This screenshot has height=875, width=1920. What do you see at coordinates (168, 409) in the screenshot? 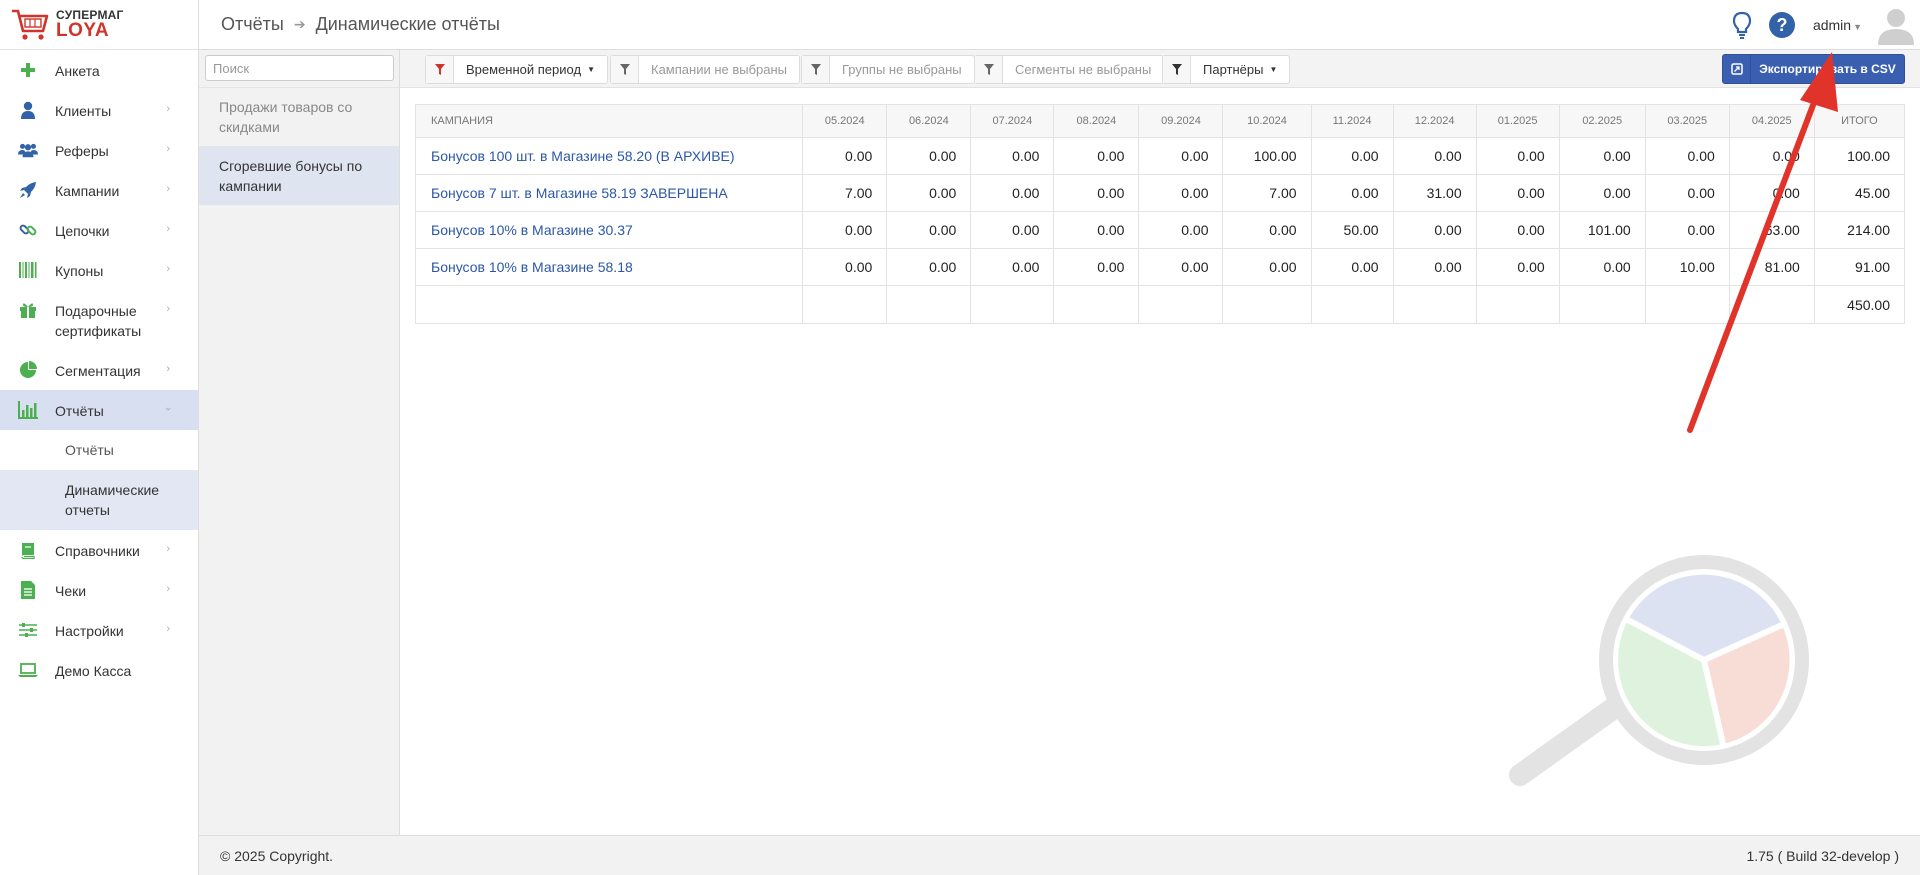
I see `chevron-down-icon: ›` at bounding box center [168, 409].